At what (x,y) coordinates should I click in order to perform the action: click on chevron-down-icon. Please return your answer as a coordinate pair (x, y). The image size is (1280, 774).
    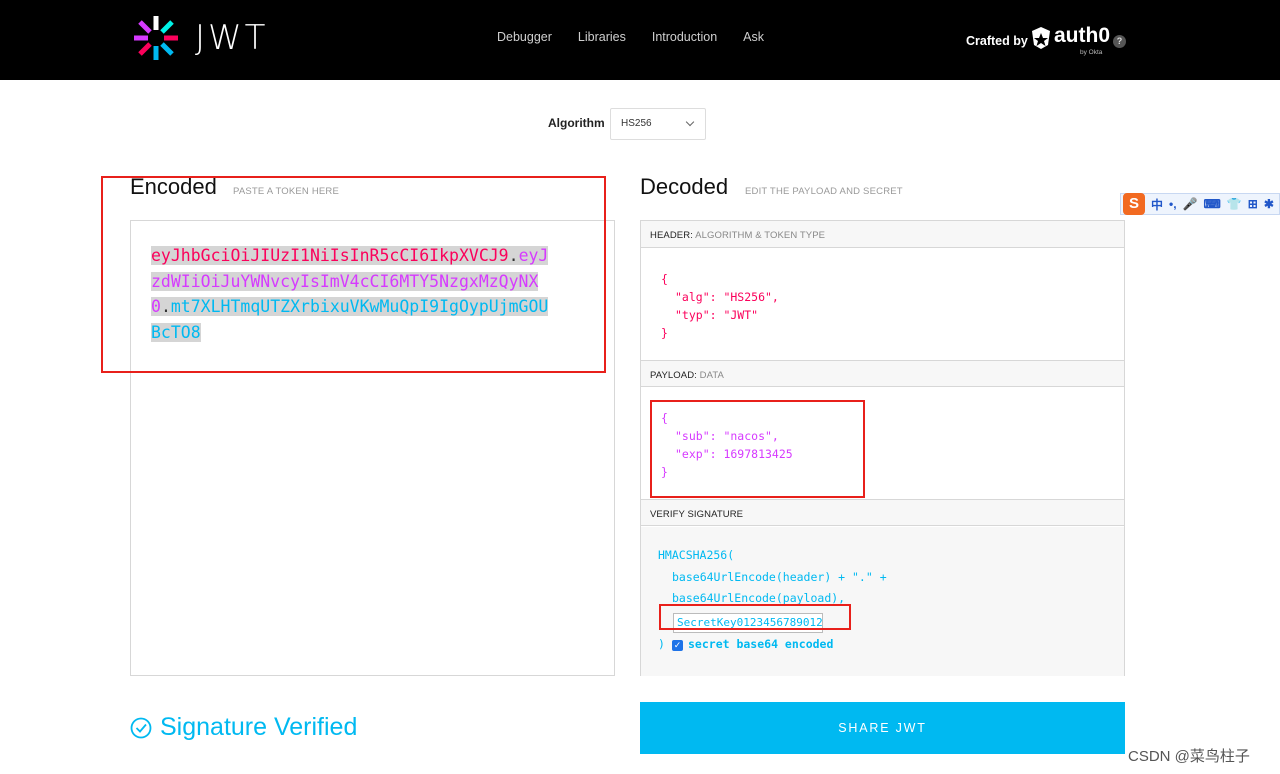
    Looking at the image, I should click on (690, 122).